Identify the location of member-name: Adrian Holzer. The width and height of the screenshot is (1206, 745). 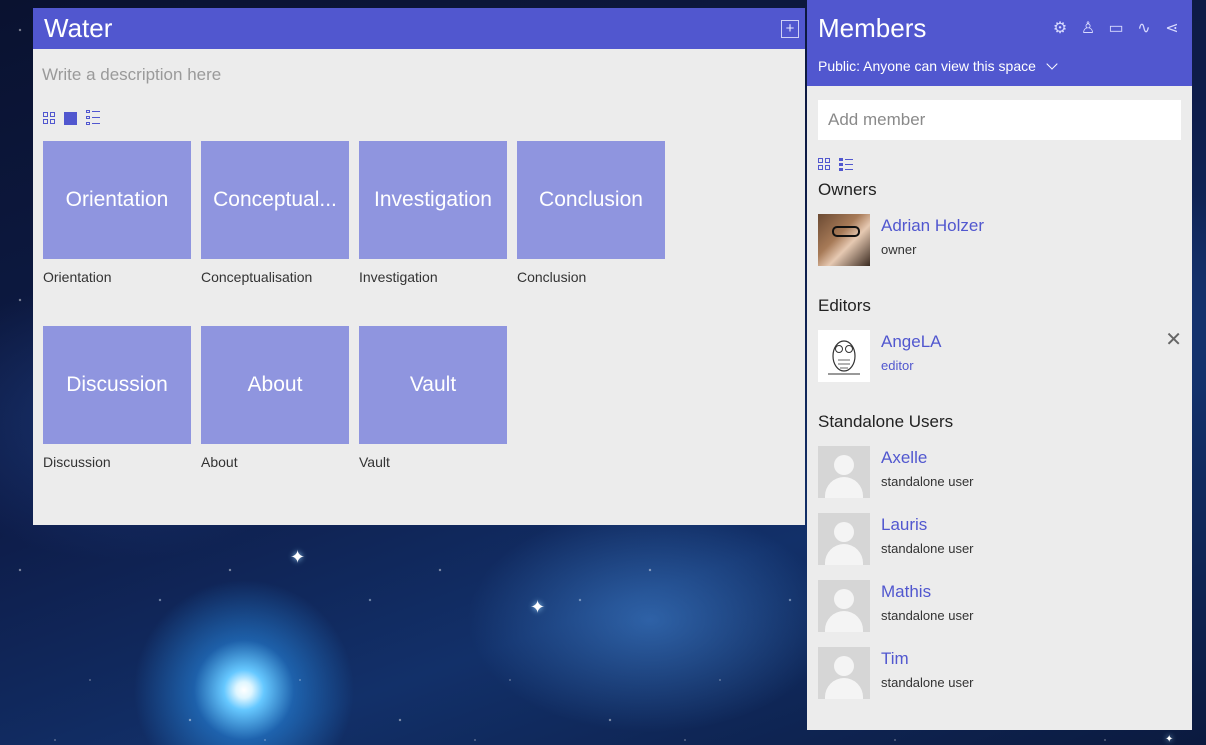
(932, 226).